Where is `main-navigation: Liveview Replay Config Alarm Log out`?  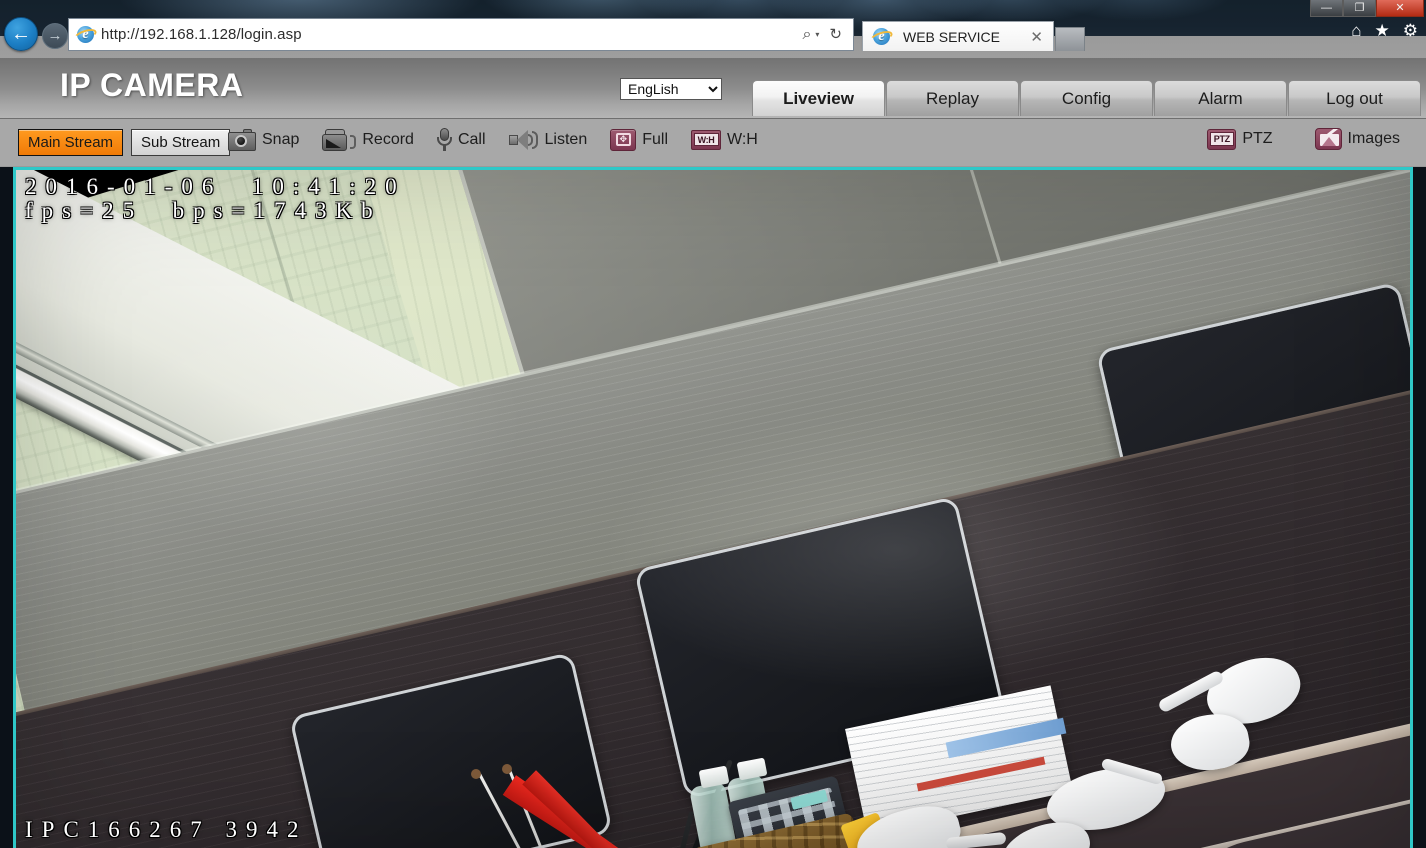 main-navigation: Liveview Replay Config Alarm Log out is located at coordinates (1087, 98).